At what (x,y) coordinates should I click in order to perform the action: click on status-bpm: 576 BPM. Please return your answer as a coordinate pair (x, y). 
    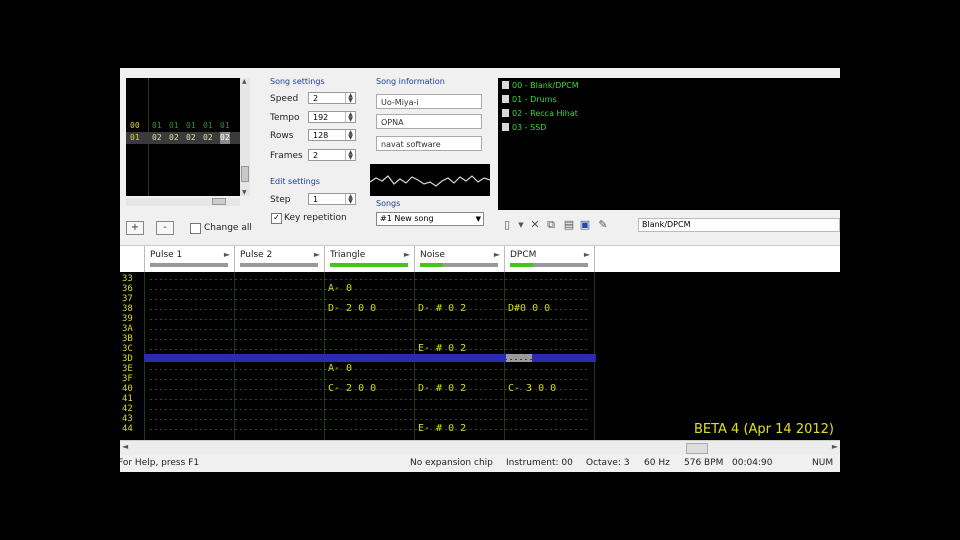
    Looking at the image, I should click on (704, 463).